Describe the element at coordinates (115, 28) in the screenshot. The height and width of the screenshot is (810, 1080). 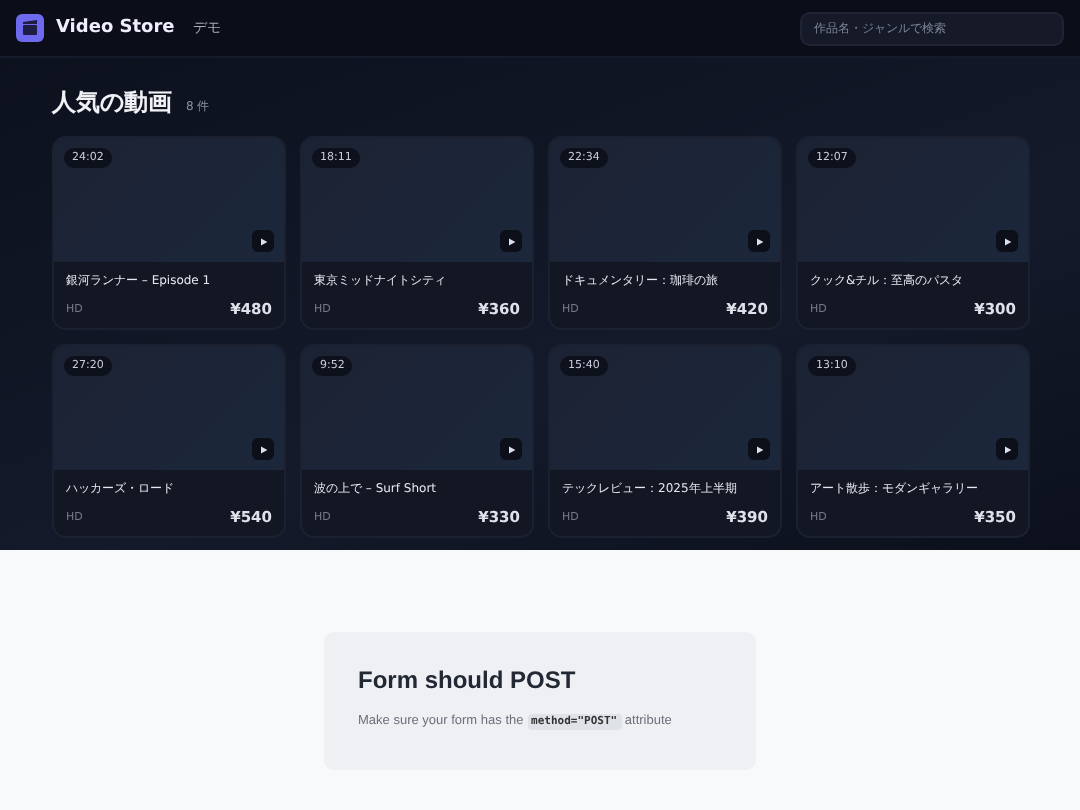
I see `brand-name: Video Store` at that location.